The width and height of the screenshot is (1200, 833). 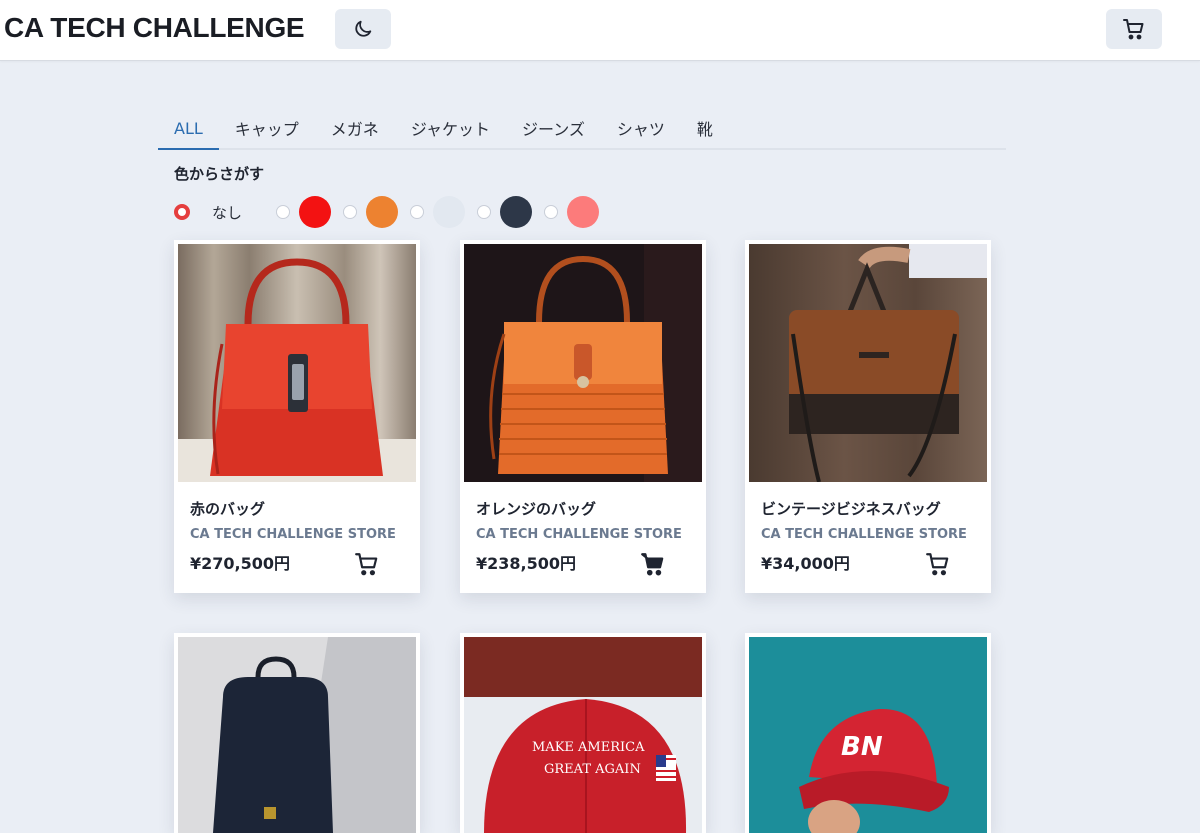 What do you see at coordinates (868, 363) in the screenshot?
I see `product-image-business-bag` at bounding box center [868, 363].